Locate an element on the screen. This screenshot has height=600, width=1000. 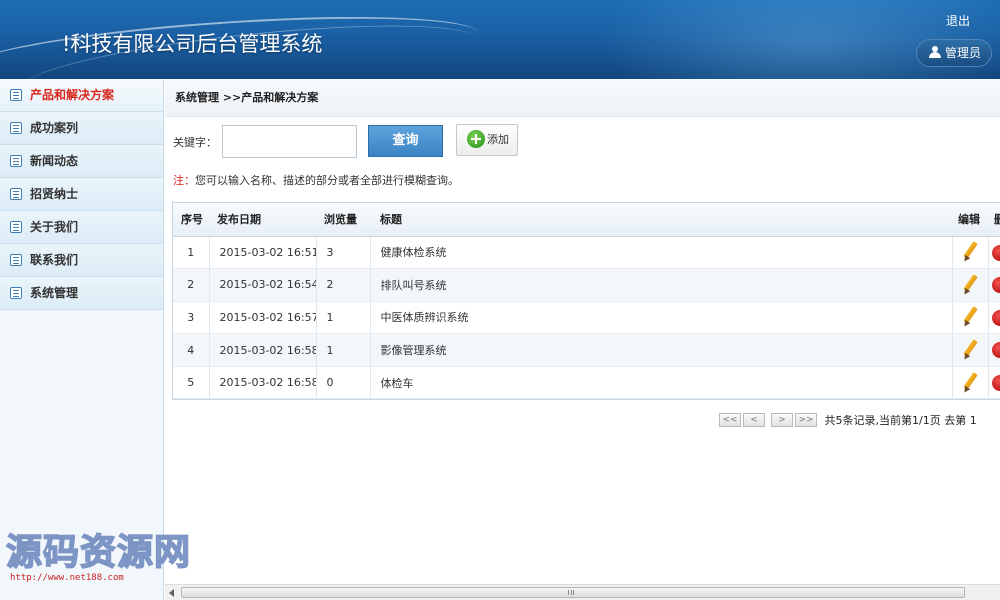
first-page-icon: << is located at coordinates (730, 420).